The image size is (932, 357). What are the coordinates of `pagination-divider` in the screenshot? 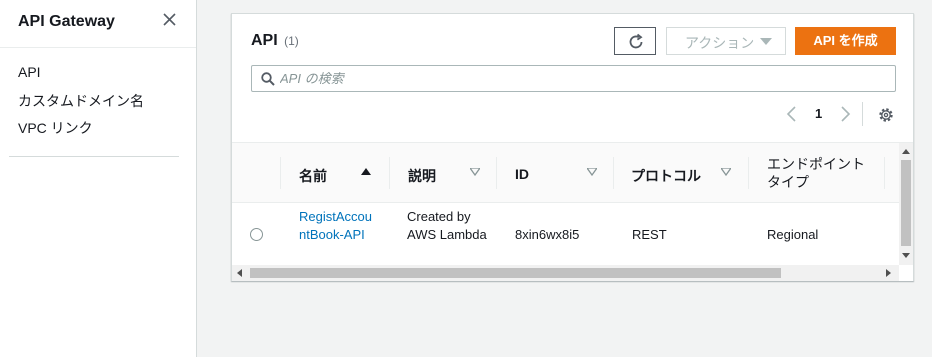 It's located at (862, 114).